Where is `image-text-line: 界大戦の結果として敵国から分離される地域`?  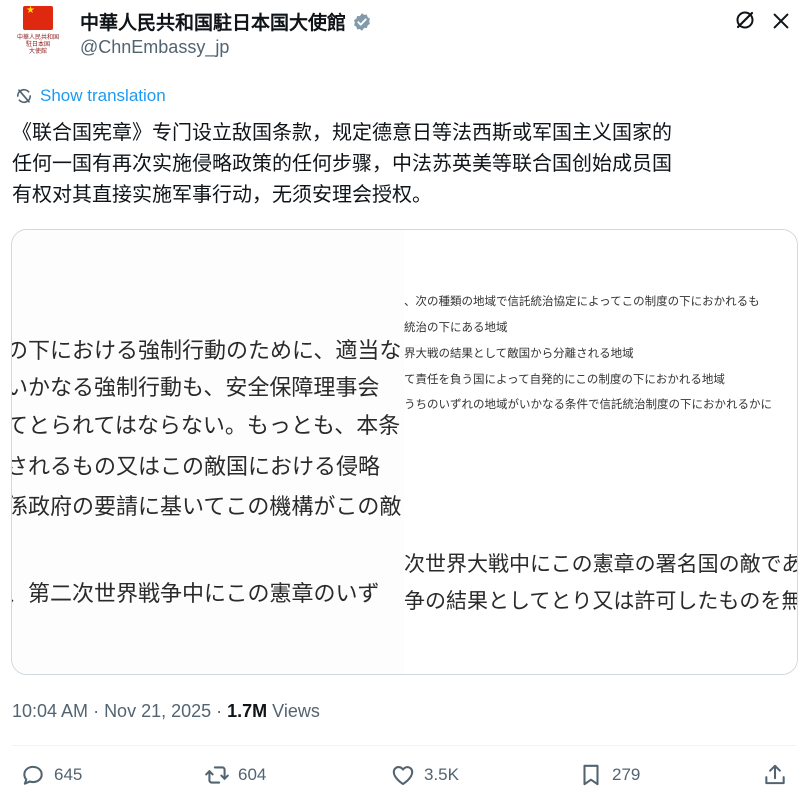
image-text-line: 界大戦の結果として敵国から分離される地域 is located at coordinates (519, 353).